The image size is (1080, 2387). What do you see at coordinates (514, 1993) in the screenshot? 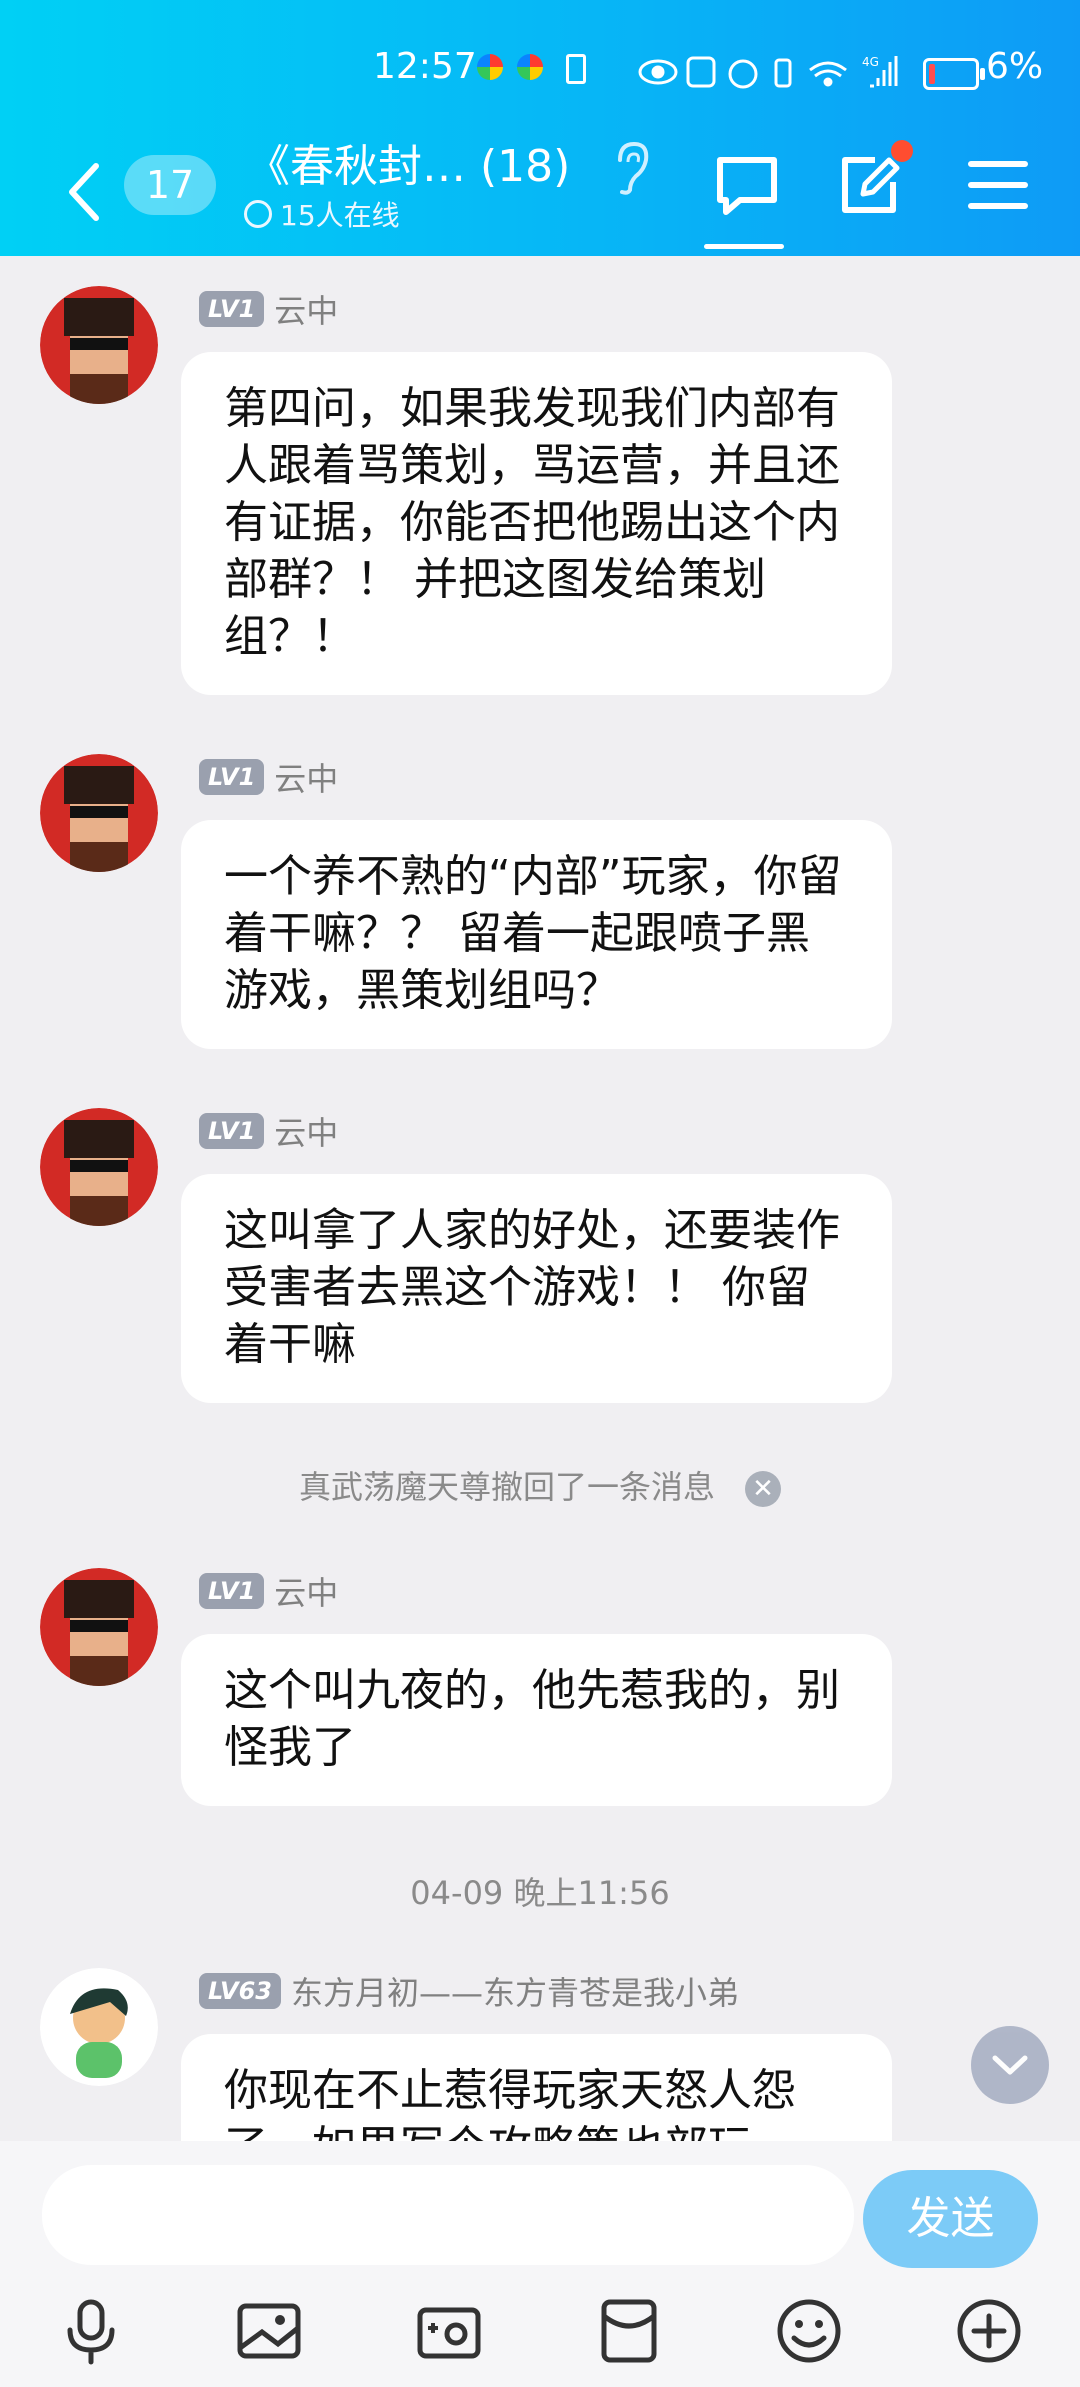
I see `sender-name: 东方月初——东方青苍是我小弟` at bounding box center [514, 1993].